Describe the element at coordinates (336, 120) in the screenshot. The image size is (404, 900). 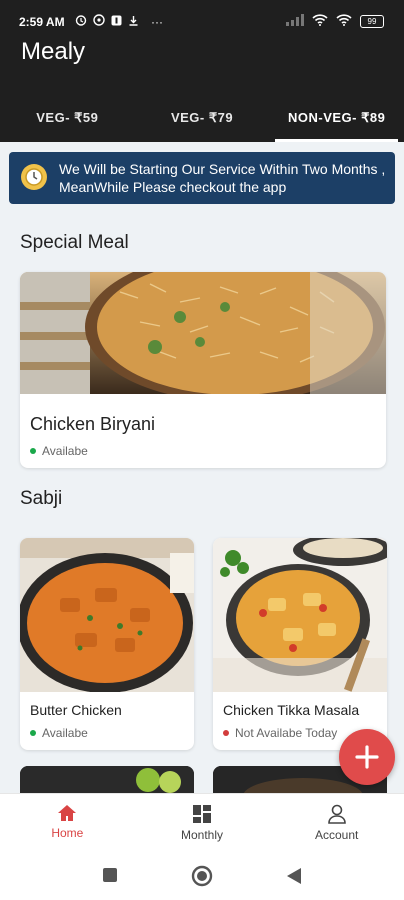
I see `tab-non-veg-89: NON-VEG- ₹89` at that location.